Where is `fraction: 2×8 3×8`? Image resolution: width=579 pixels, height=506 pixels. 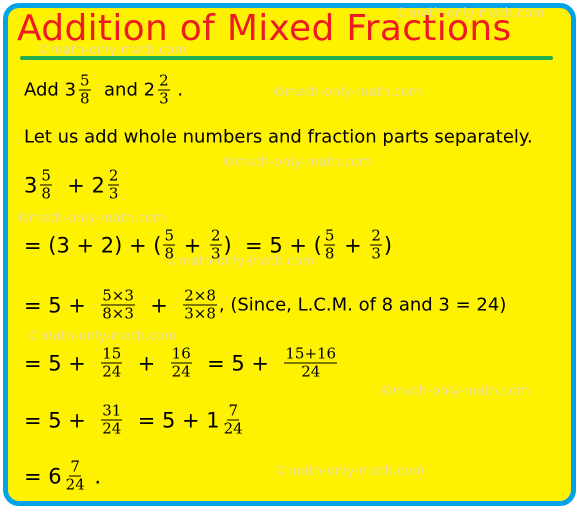 fraction: 2×8 3×8 is located at coordinates (200, 304).